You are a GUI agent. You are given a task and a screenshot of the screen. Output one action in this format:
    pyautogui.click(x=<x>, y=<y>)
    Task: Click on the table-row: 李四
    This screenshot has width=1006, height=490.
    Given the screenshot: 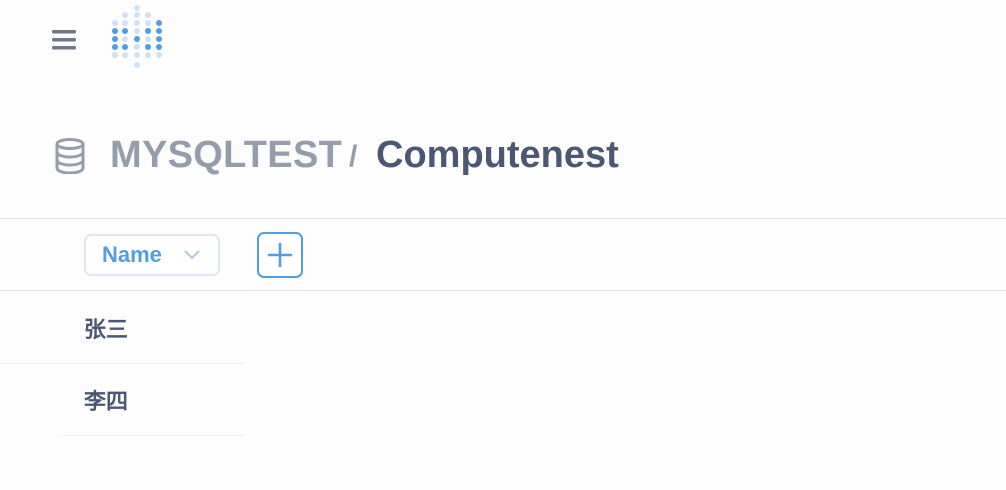 What is the action you would take?
    pyautogui.click(x=122, y=400)
    